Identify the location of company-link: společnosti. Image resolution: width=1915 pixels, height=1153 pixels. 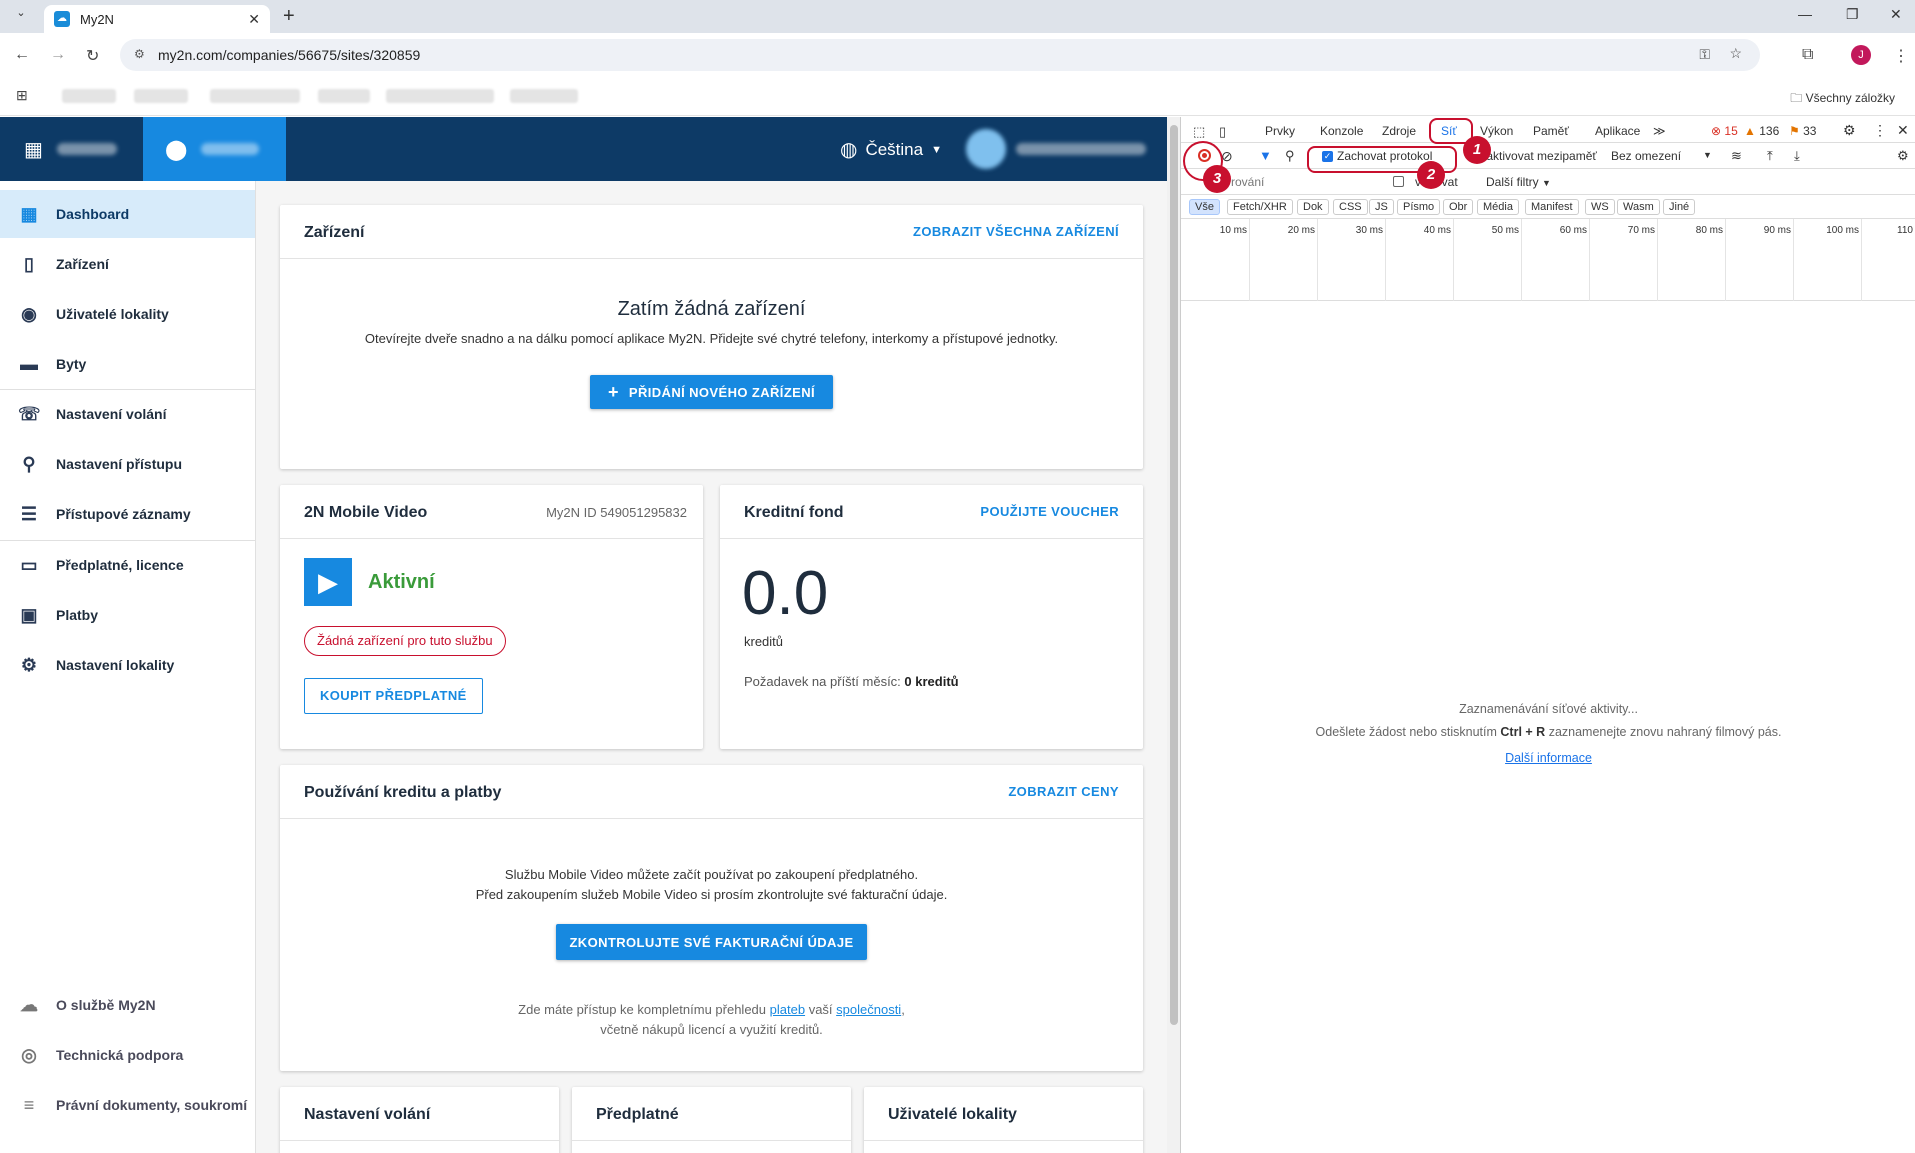
(868, 1009).